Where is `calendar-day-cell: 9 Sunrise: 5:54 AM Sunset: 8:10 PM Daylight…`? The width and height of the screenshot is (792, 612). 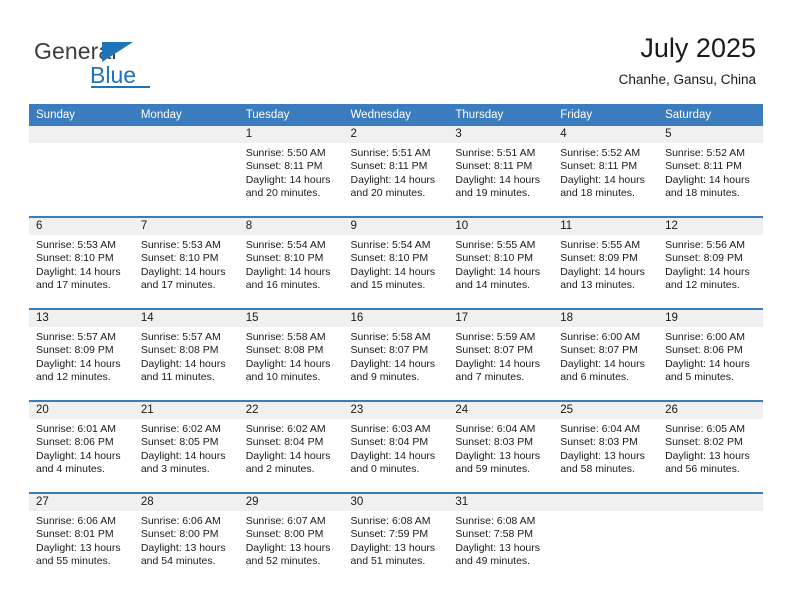
calendar-day-cell: 9 Sunrise: 5:54 AM Sunset: 8:10 PM Daylight… is located at coordinates (396, 262).